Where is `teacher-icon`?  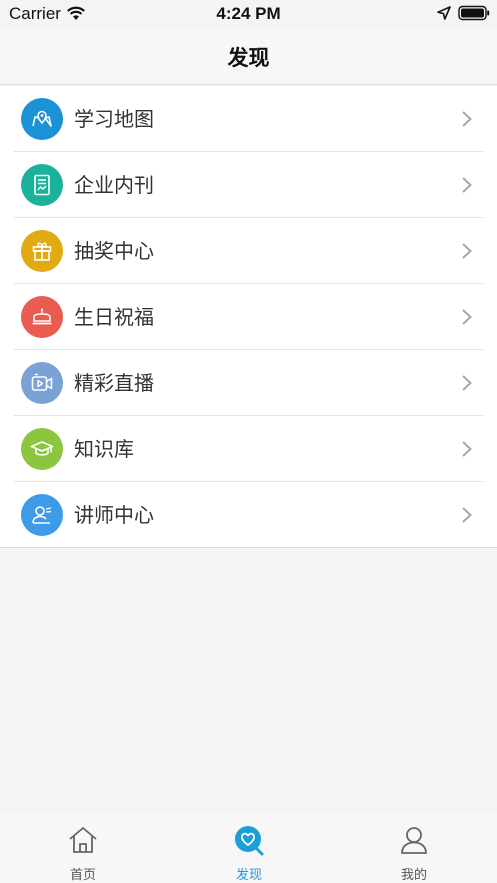
teacher-icon is located at coordinates (42, 515).